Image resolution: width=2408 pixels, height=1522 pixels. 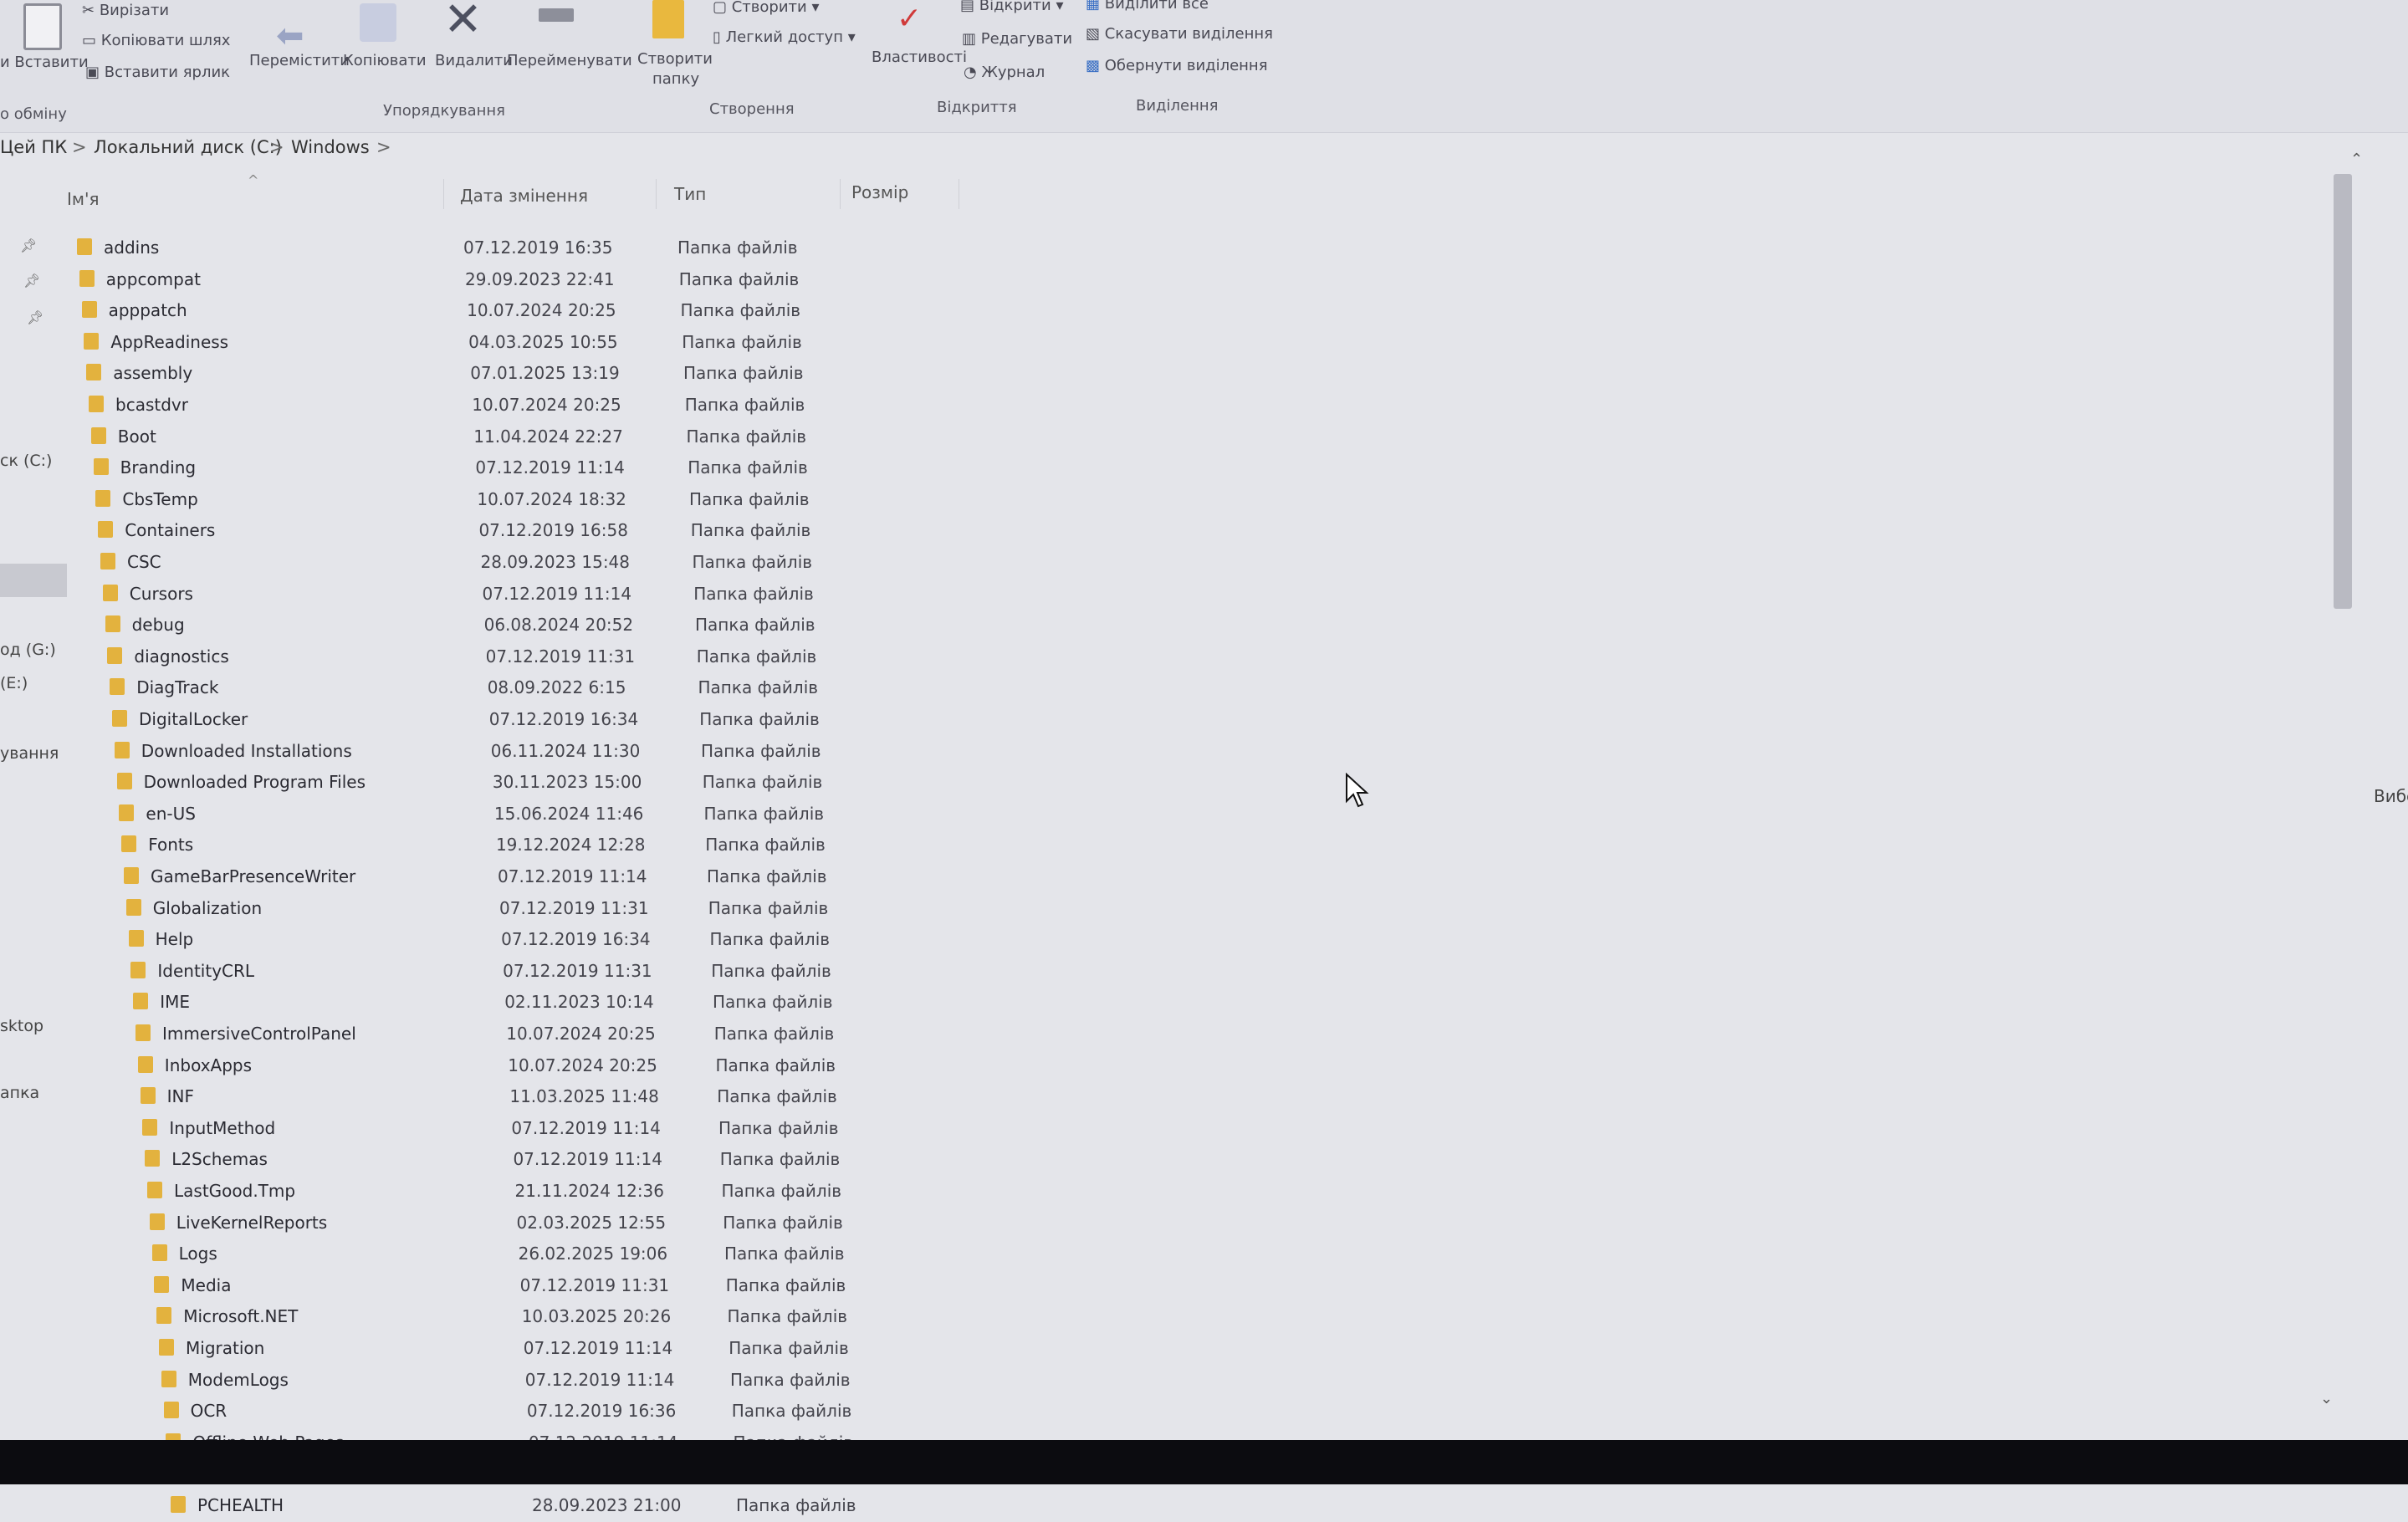 What do you see at coordinates (585, 689) in the screenshot?
I see `table-row: DiagTrack 08.09.2022 6:15 Папка файлів` at bounding box center [585, 689].